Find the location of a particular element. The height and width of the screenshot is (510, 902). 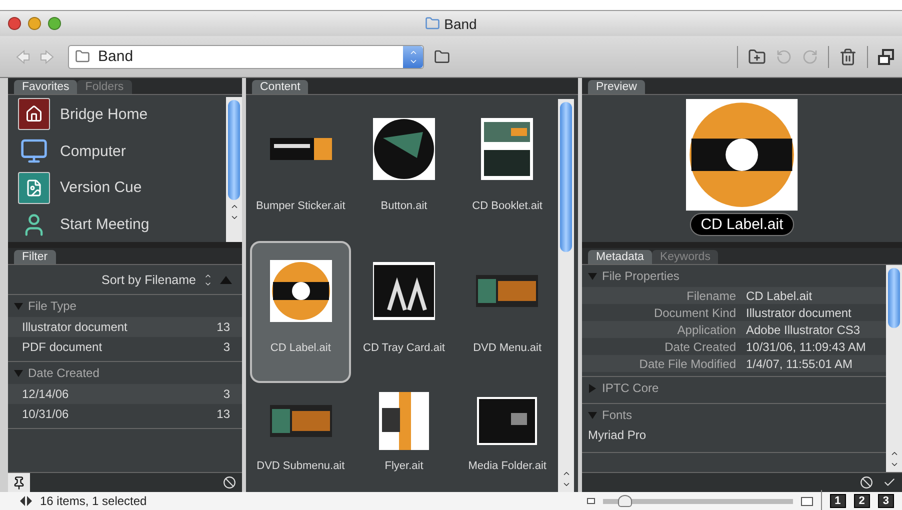

field-value: Adobe Illustrator CS3 is located at coordinates (804, 329).